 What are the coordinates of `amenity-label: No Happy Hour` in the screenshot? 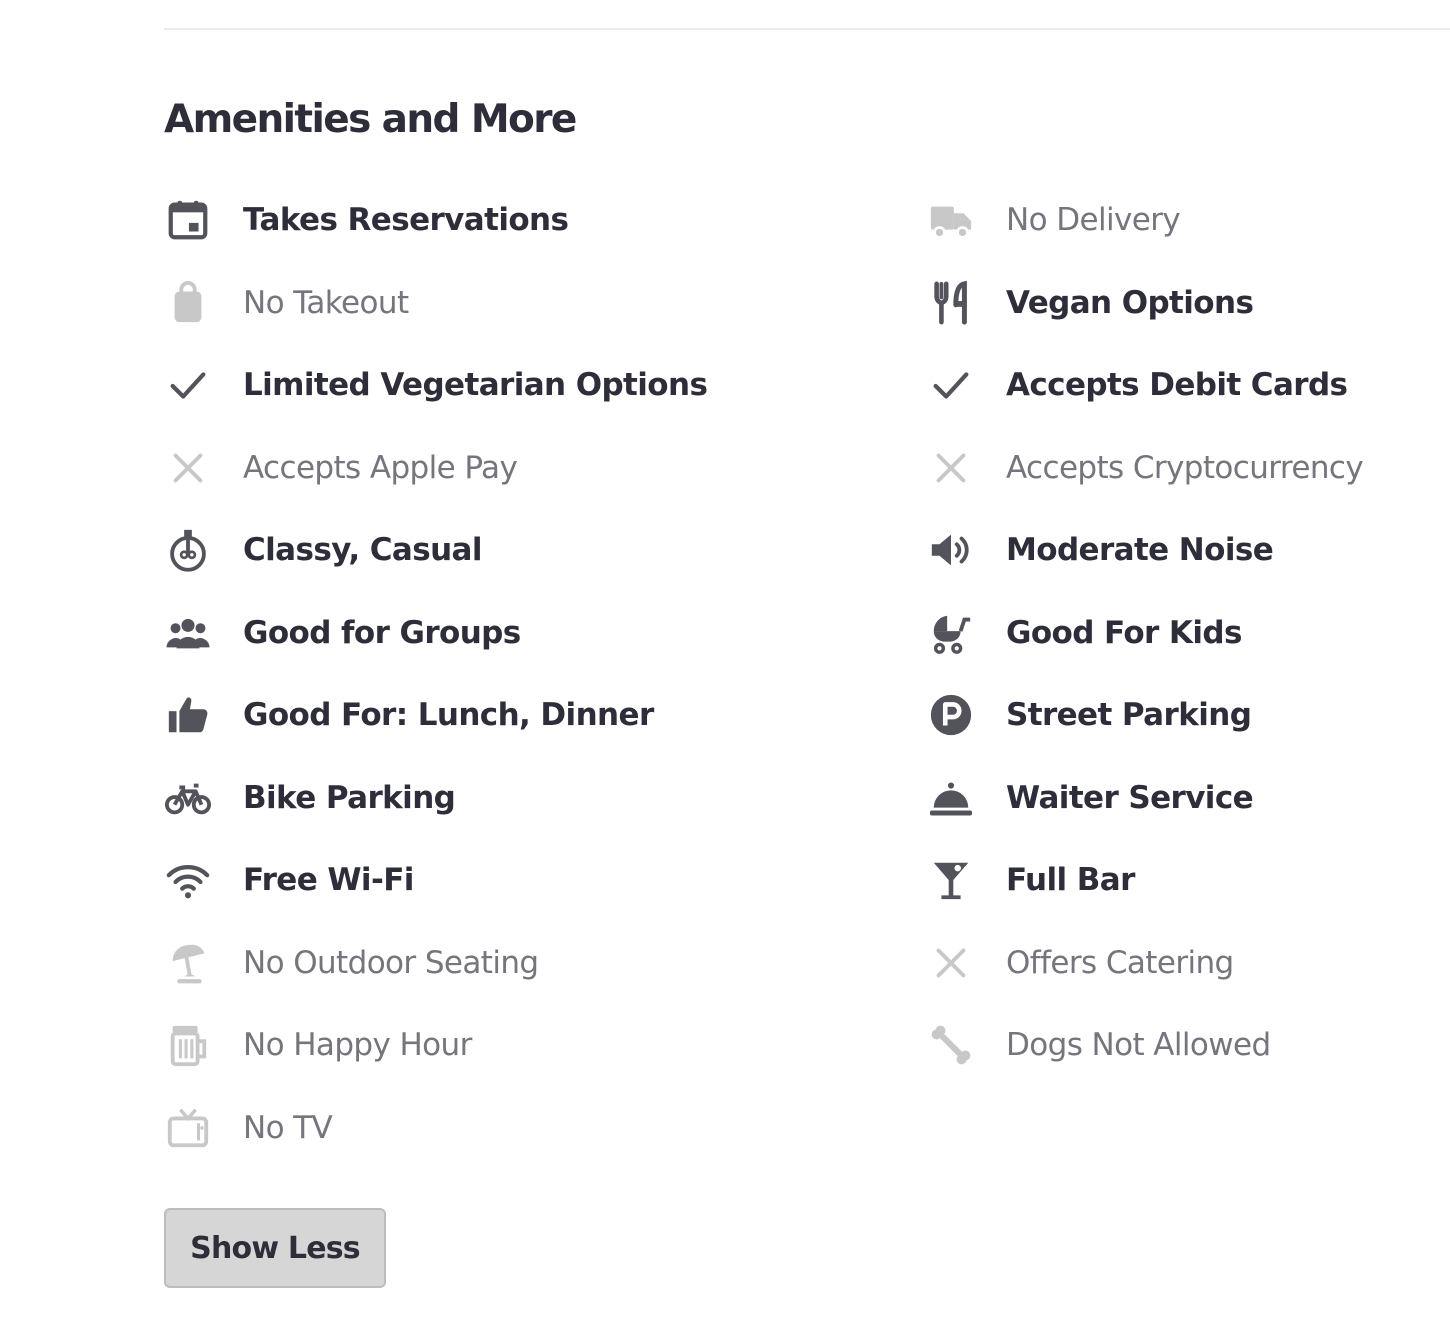 It's located at (357, 1045).